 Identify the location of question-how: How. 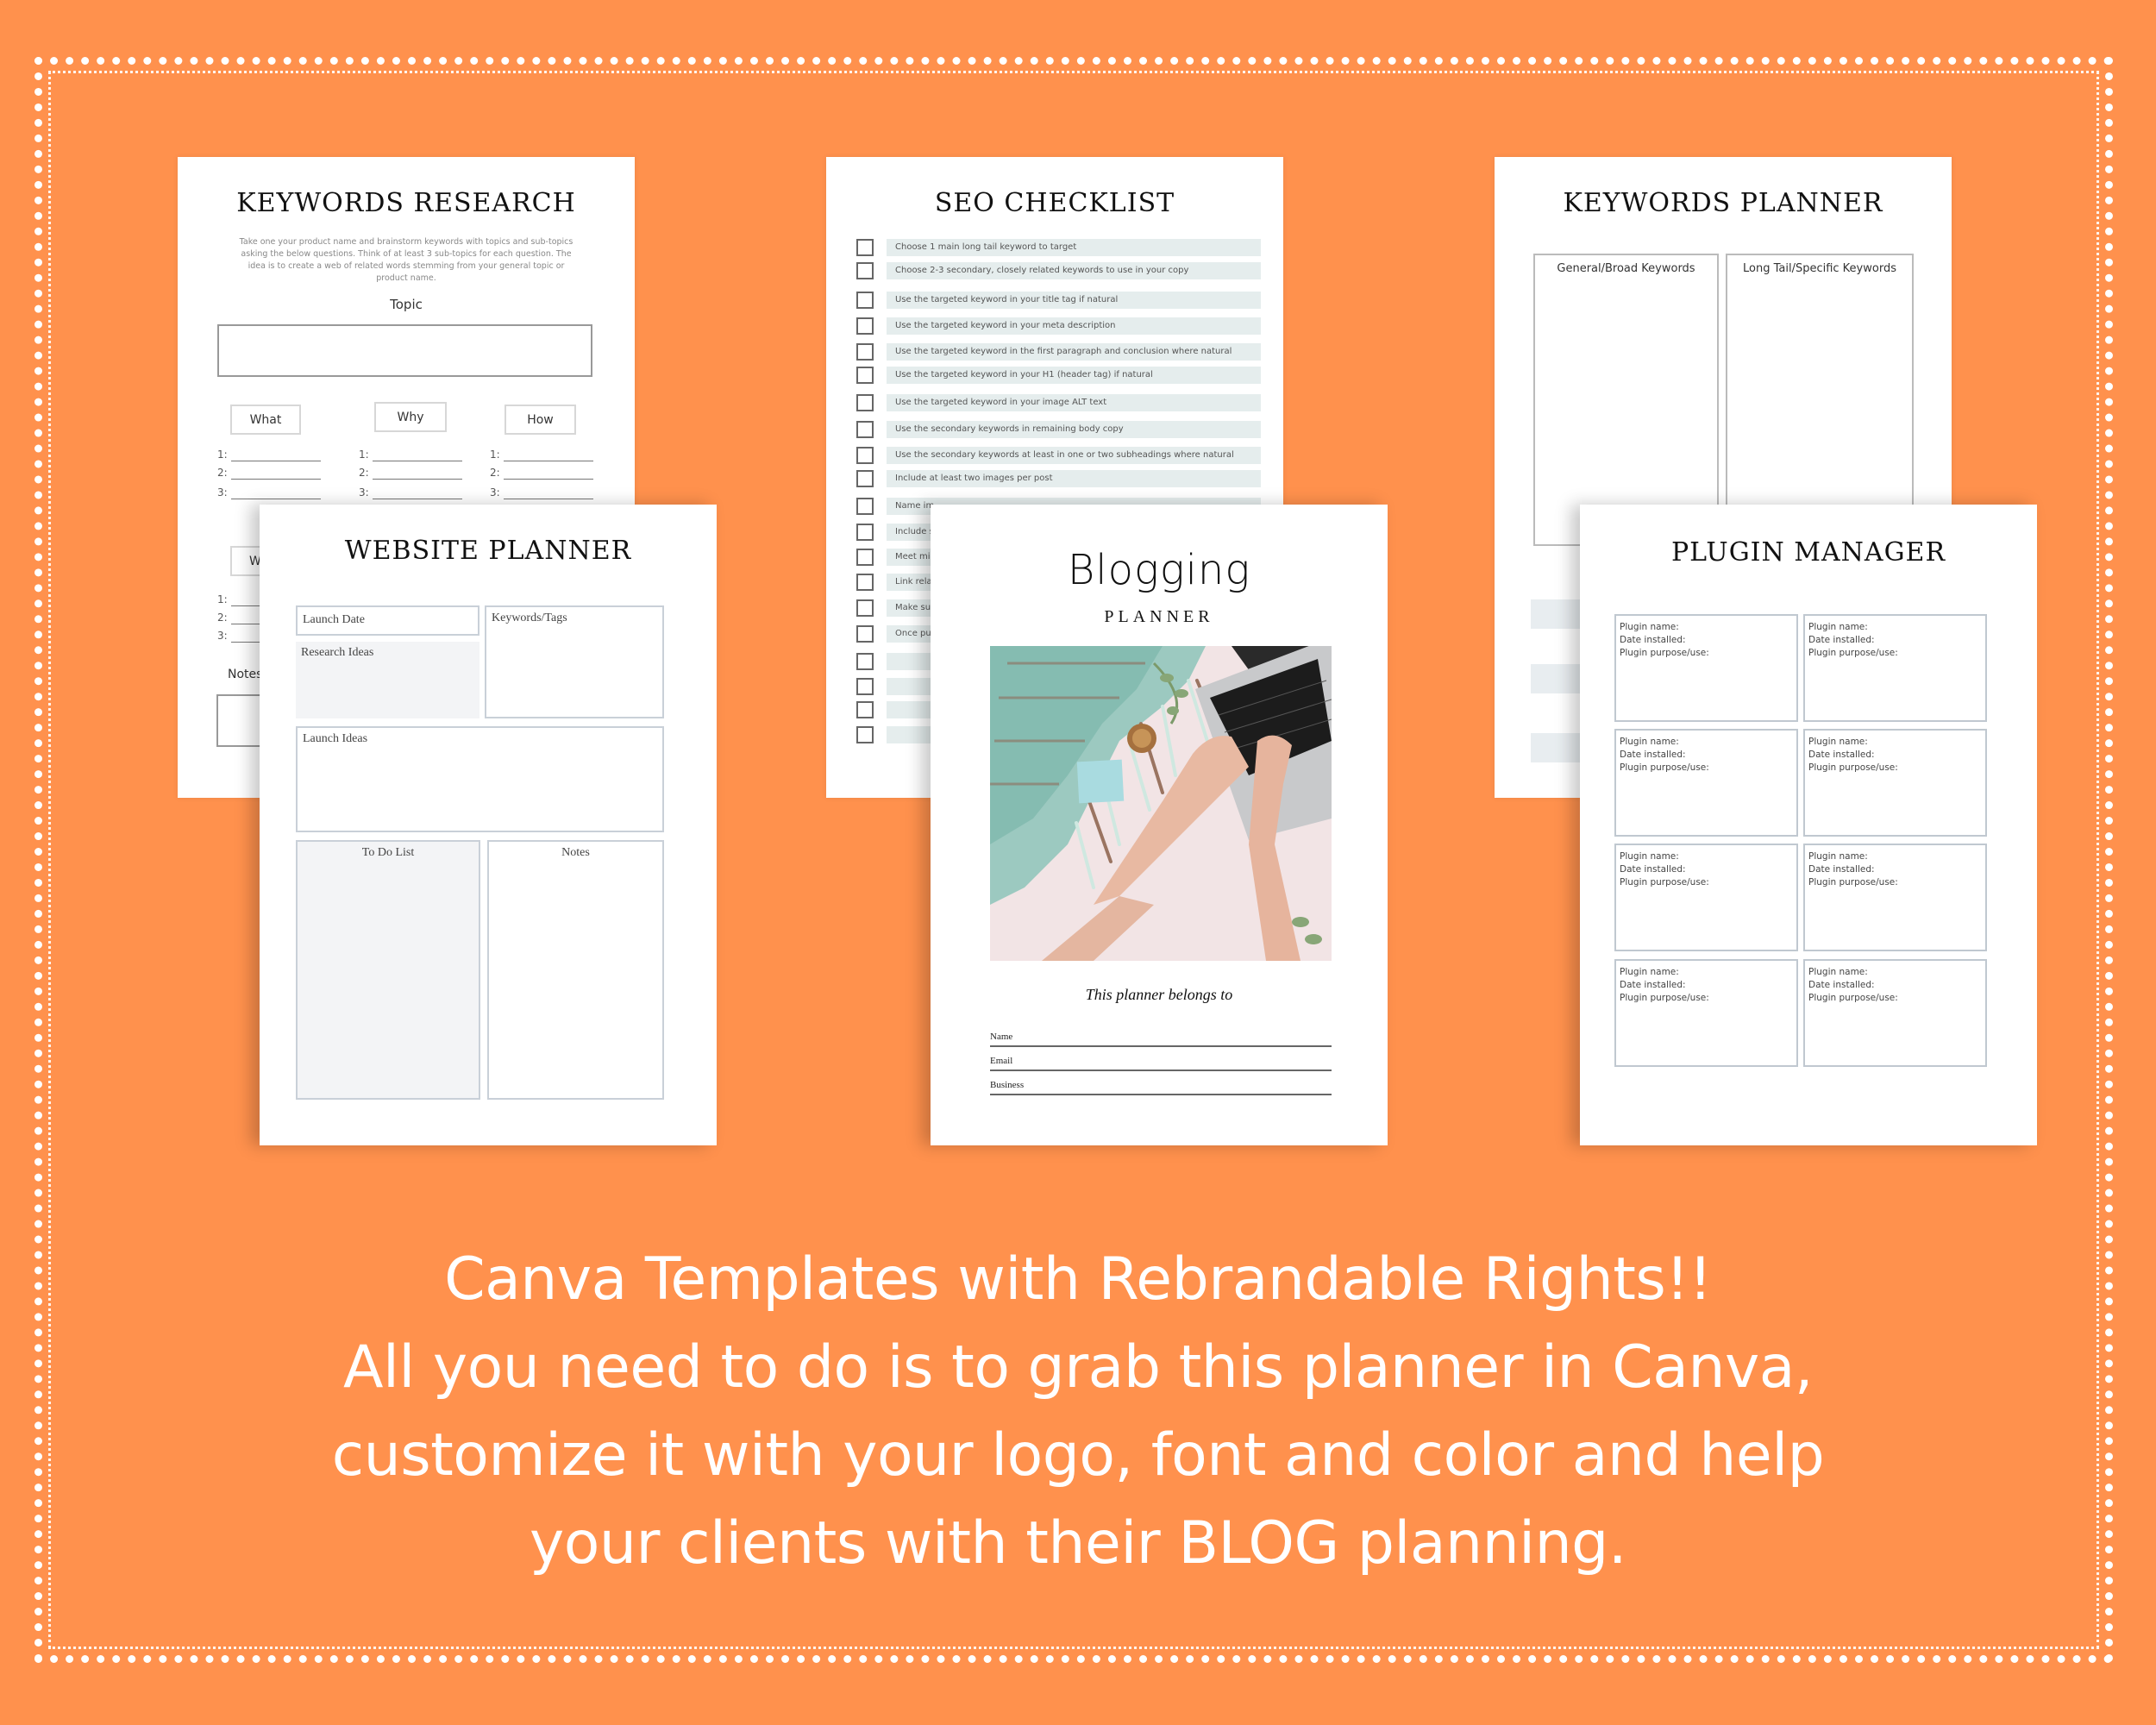
(540, 420).